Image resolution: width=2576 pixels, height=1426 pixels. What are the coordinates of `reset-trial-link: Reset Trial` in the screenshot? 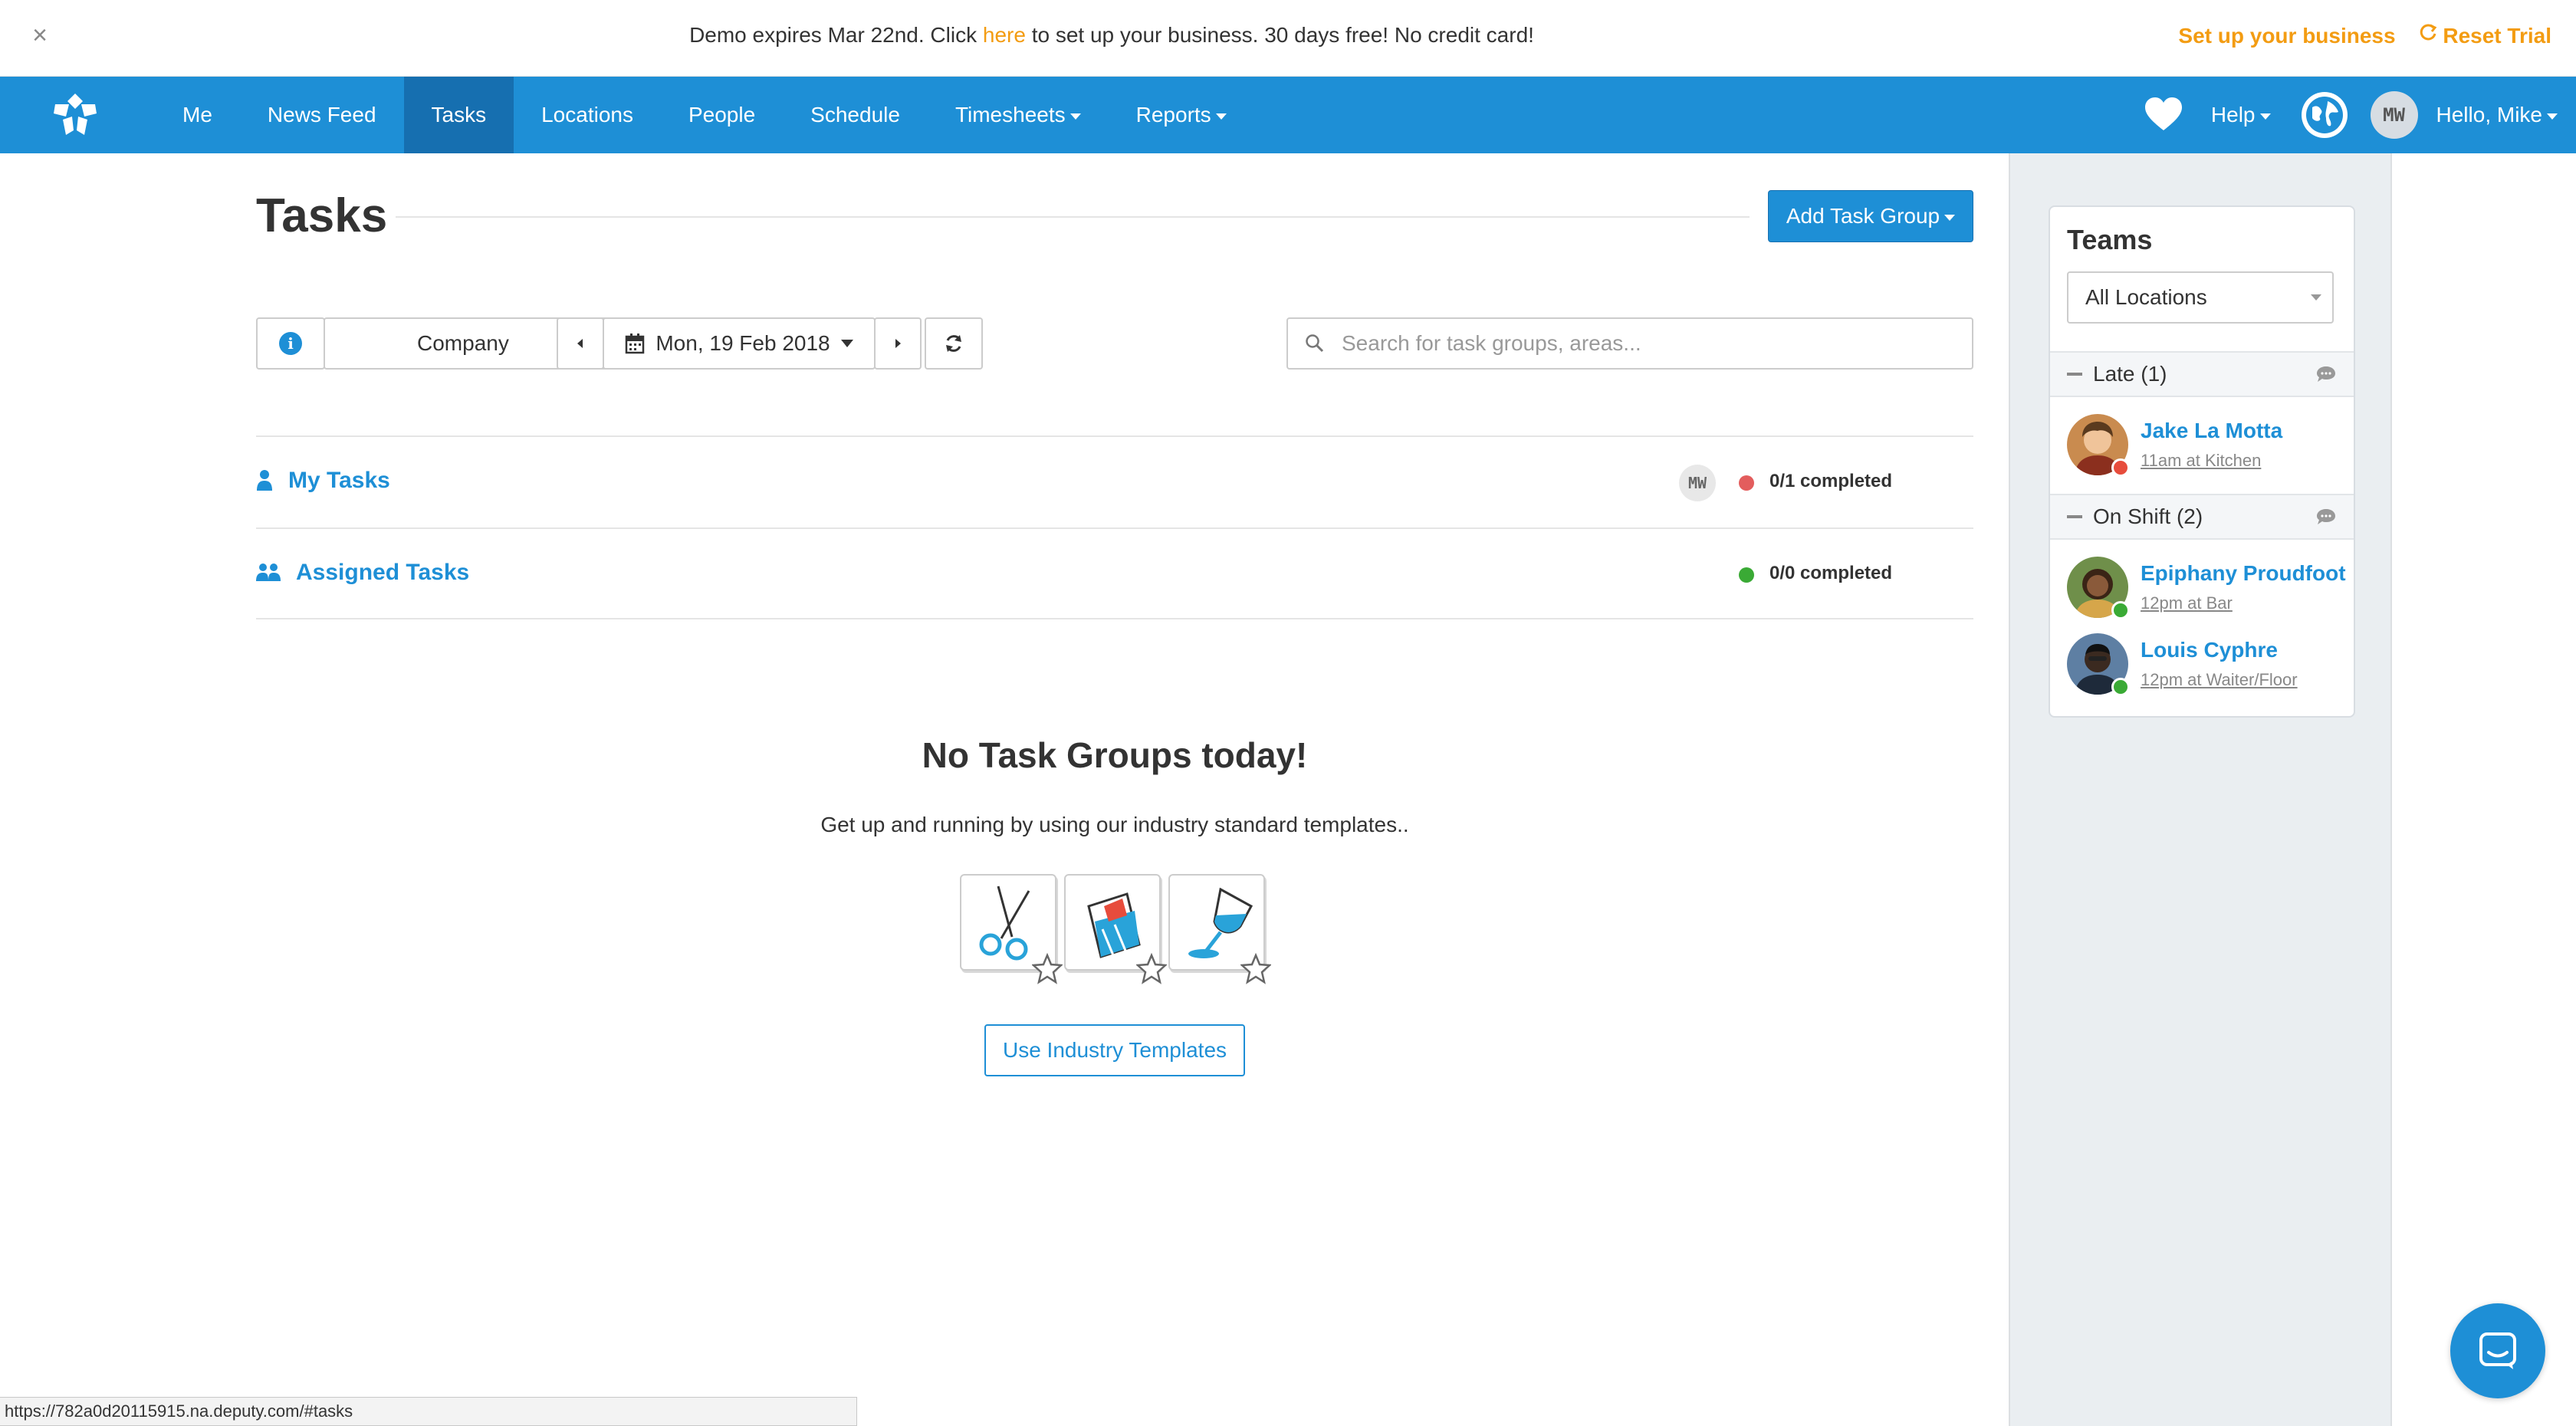 It's located at (2484, 36).